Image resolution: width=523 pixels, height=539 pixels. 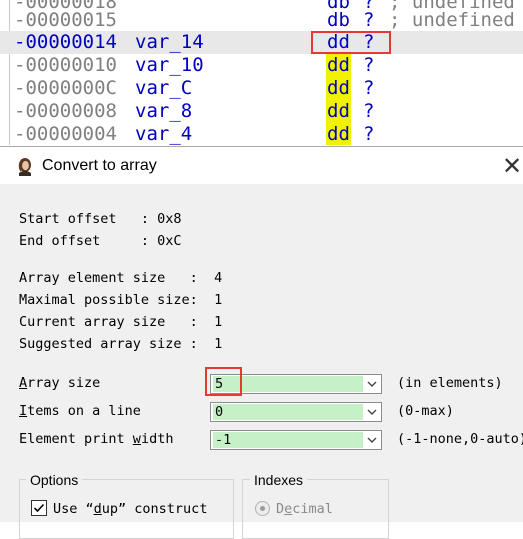 I want to click on max-size-text: Maximal possible size: 1, so click(x=121, y=300).